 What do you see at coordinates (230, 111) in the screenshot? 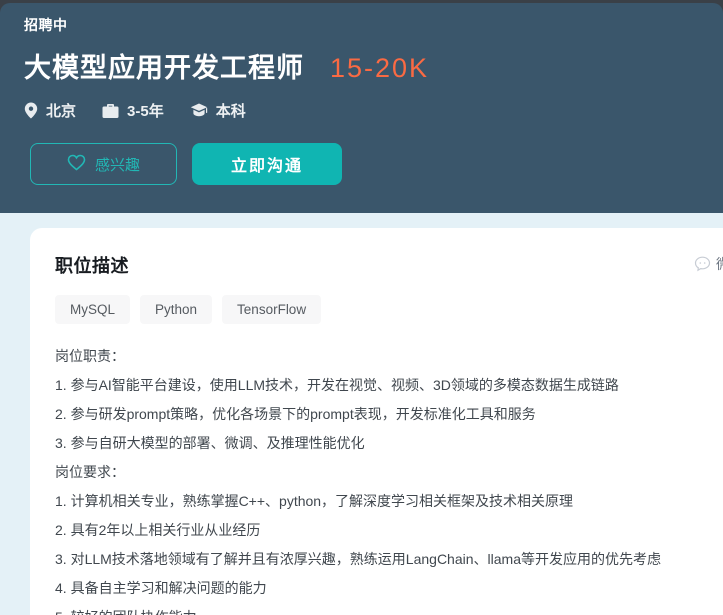
I see `meta-education-label: 本科` at bounding box center [230, 111].